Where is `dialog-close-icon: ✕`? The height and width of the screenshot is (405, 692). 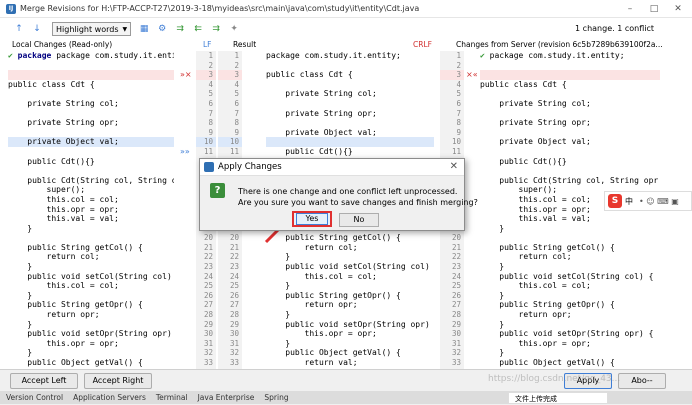
dialog-close-icon: ✕ is located at coordinates (454, 166).